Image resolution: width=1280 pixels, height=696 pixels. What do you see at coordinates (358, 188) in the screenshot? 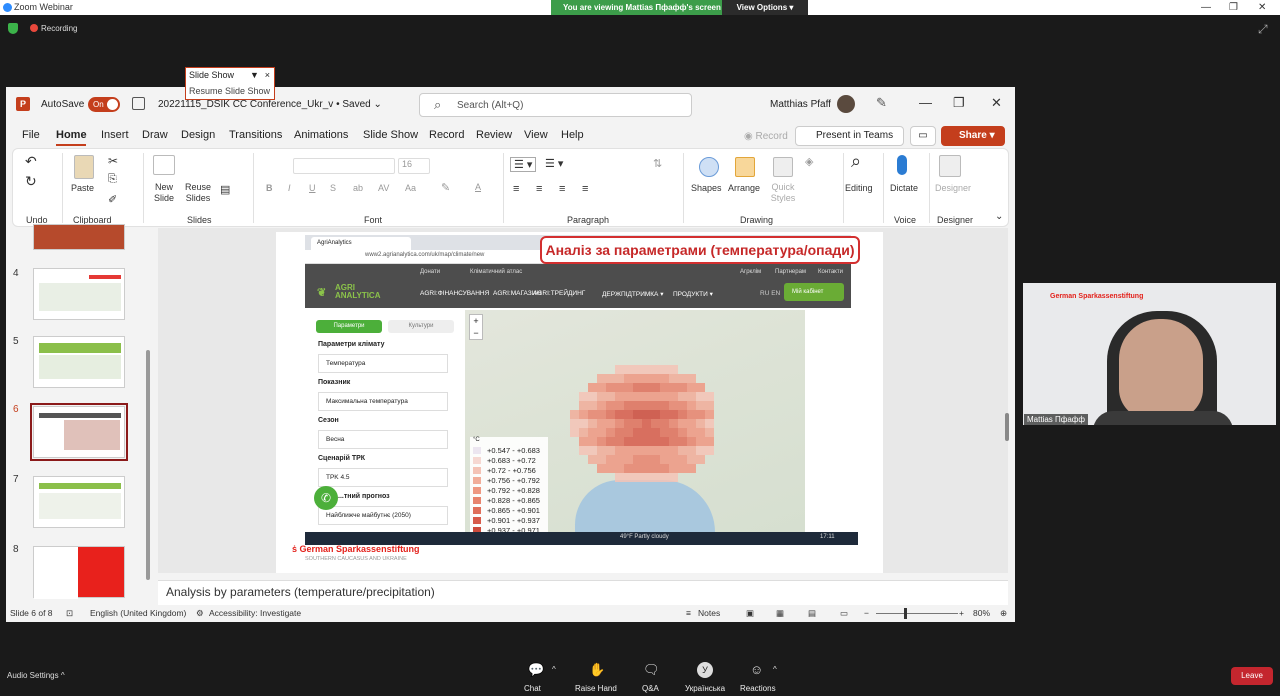
I see `shadow-button: ab` at bounding box center [358, 188].